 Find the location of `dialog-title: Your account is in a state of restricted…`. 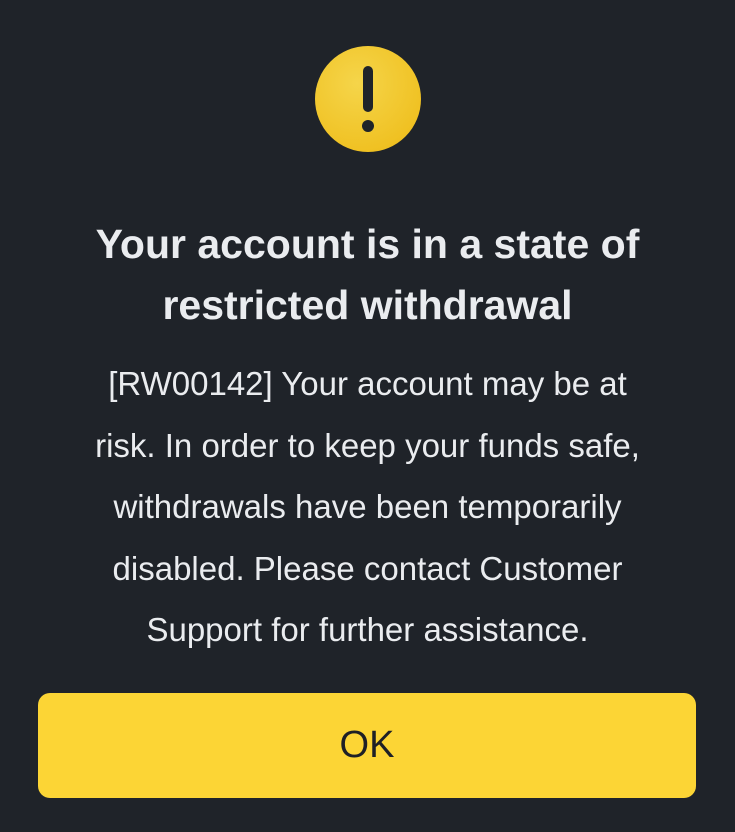

dialog-title: Your account is in a state of restricted… is located at coordinates (367, 274).